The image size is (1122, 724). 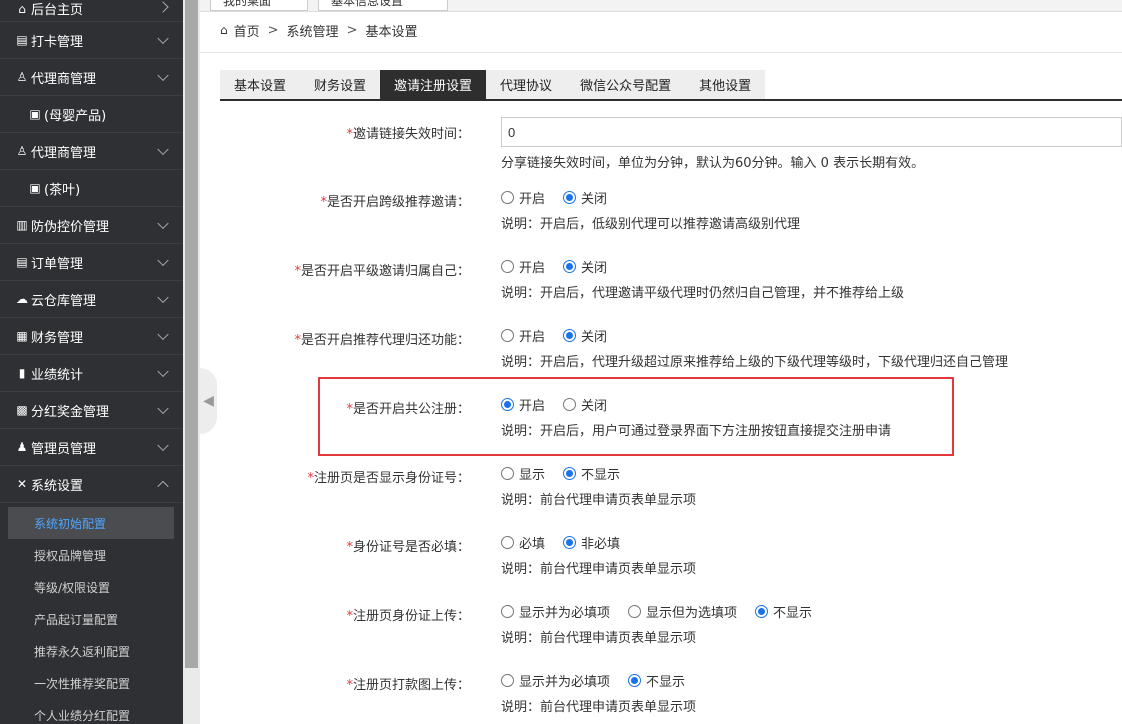 I want to click on sidebar-item-agents-2: ♙ 代理商管理, so click(x=91, y=151).